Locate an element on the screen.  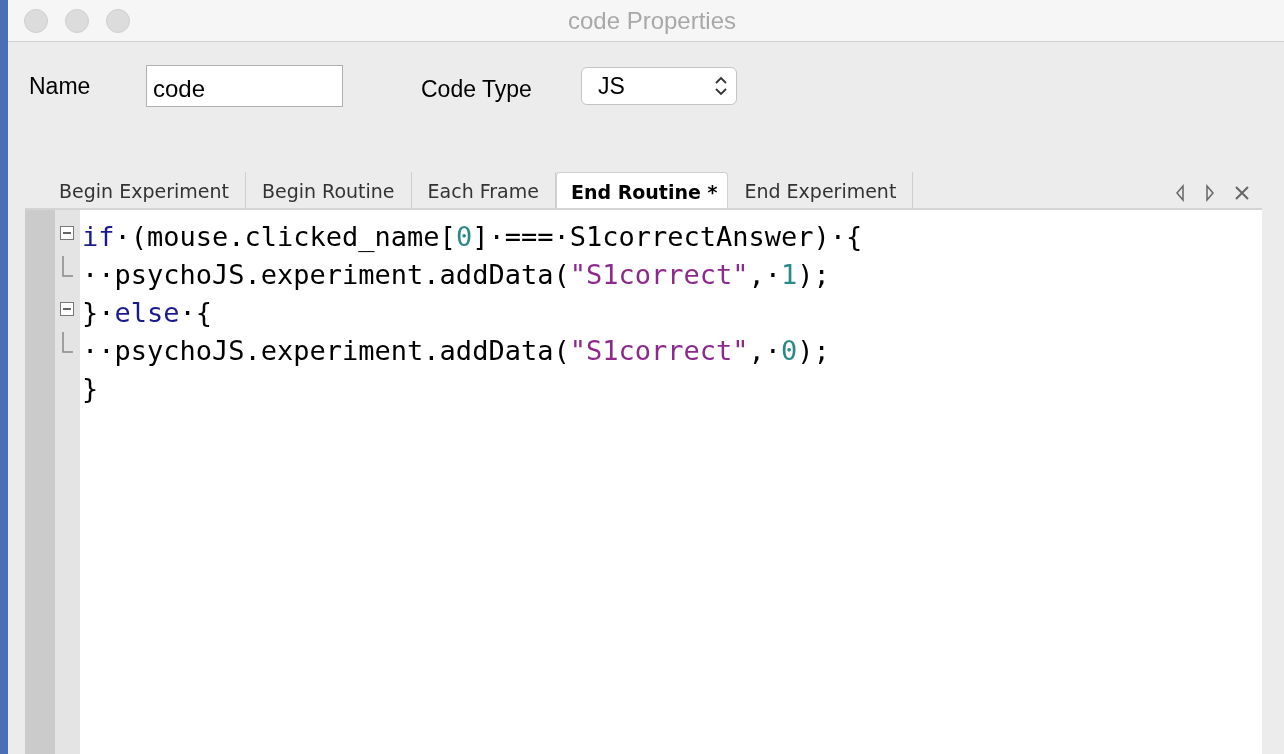
up-down-chevron-icon is located at coordinates (721, 86).